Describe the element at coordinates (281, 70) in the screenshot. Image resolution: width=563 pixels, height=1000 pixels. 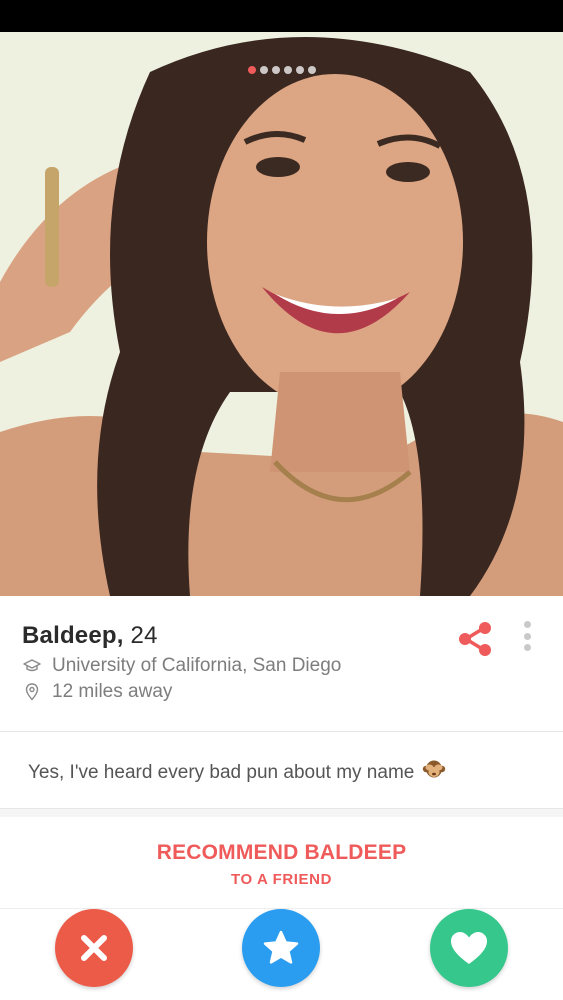
I see `photo-pagination` at that location.